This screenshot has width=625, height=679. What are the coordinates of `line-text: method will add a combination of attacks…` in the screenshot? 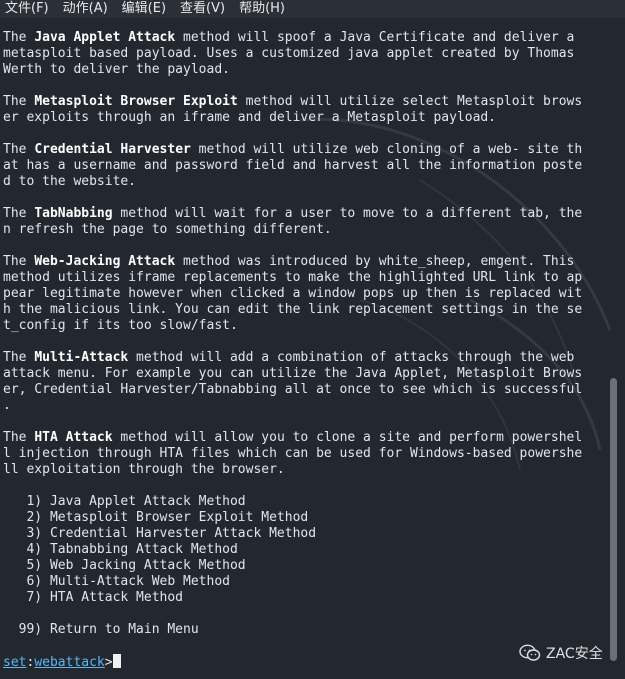 It's located at (351, 357).